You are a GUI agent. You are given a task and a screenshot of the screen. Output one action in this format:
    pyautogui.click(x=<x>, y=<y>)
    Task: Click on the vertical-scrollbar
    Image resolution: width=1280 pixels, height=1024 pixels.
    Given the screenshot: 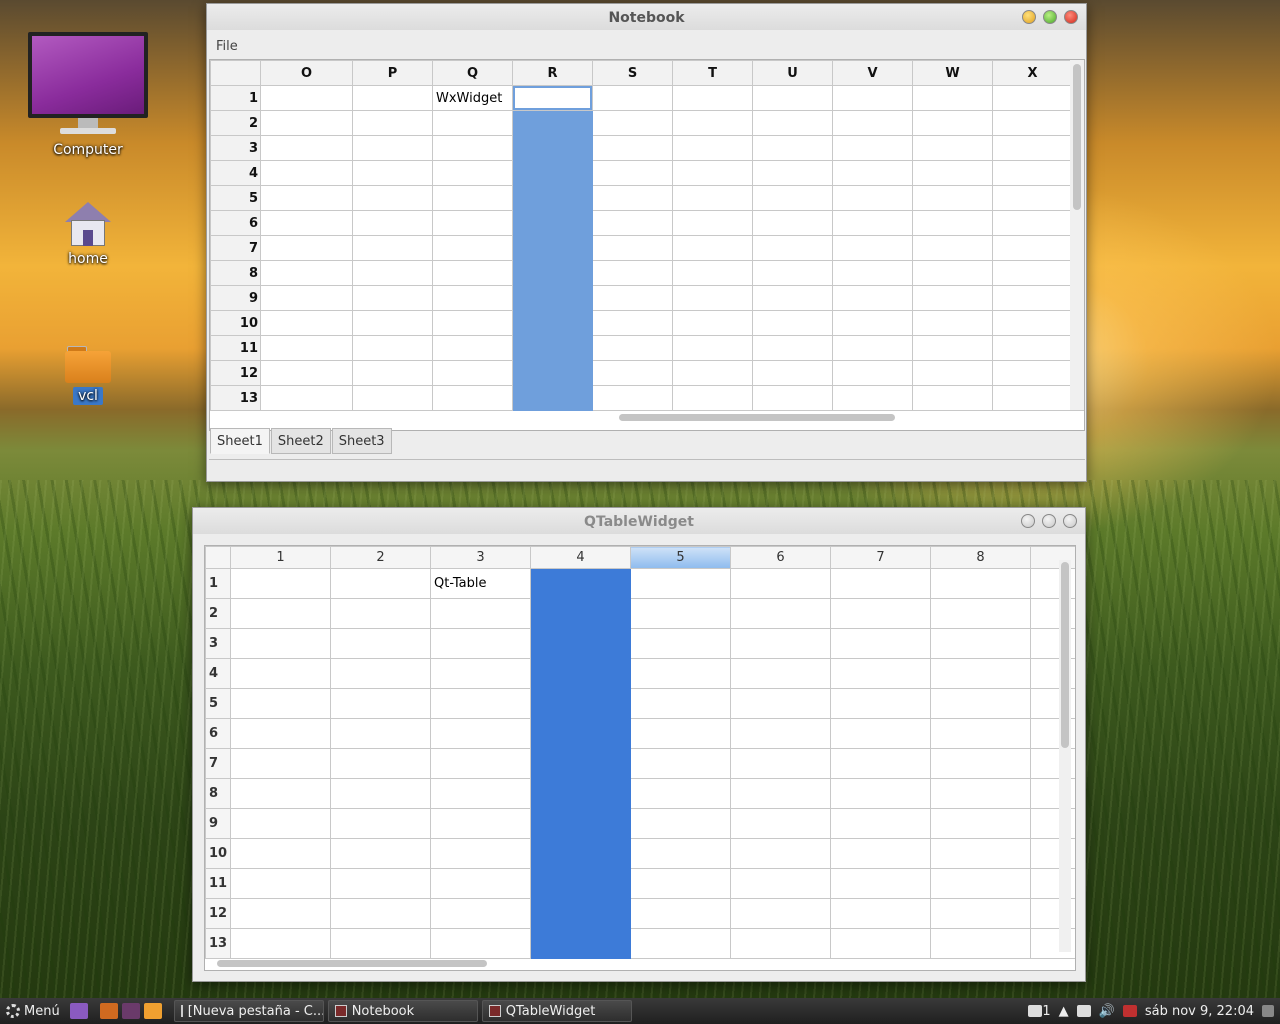 What is the action you would take?
    pyautogui.click(x=1077, y=235)
    